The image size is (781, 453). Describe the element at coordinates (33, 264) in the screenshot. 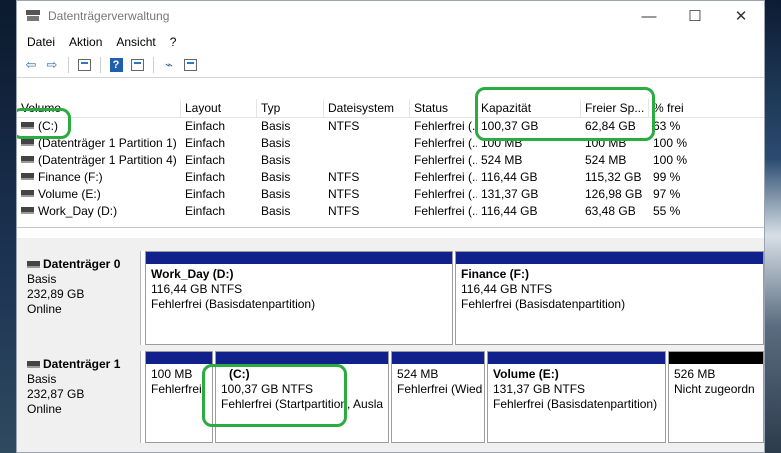

I see `disk-icon` at that location.